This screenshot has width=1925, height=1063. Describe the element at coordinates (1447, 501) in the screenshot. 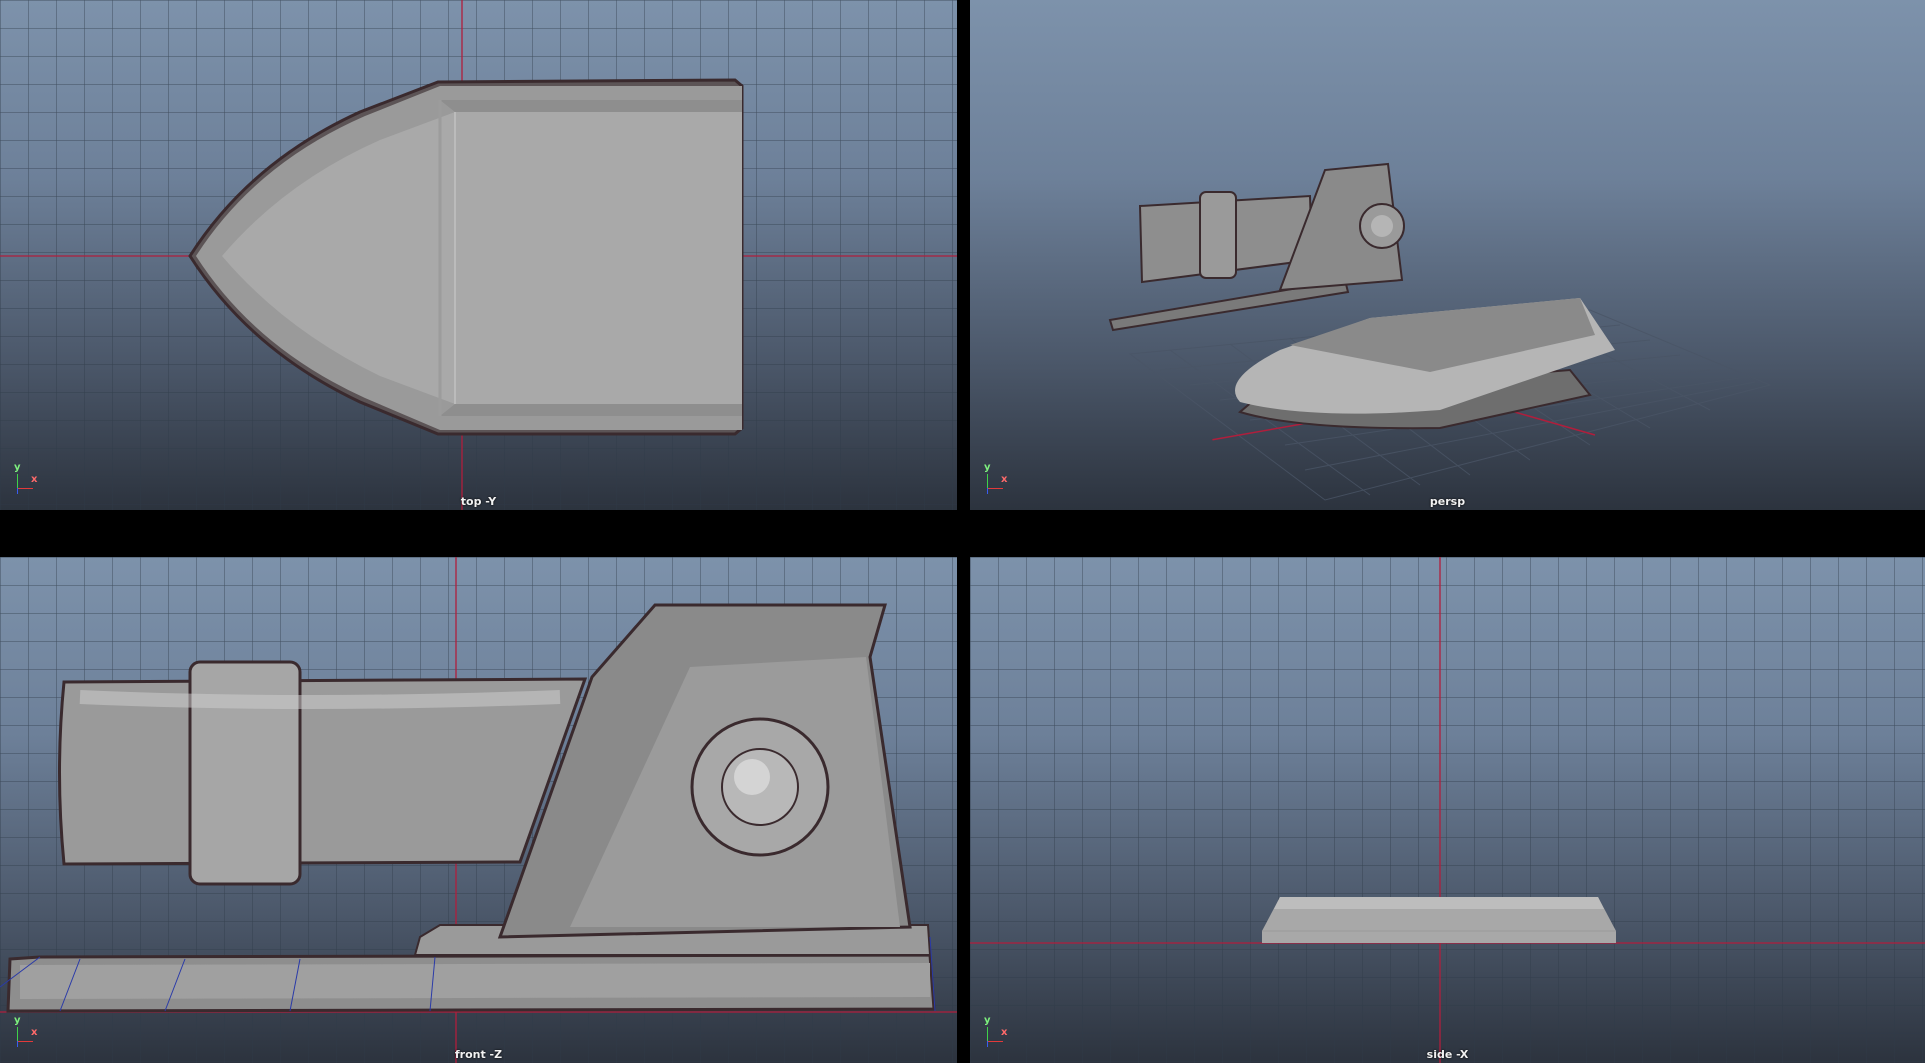

I see `viewport-label-persp: persp` at that location.